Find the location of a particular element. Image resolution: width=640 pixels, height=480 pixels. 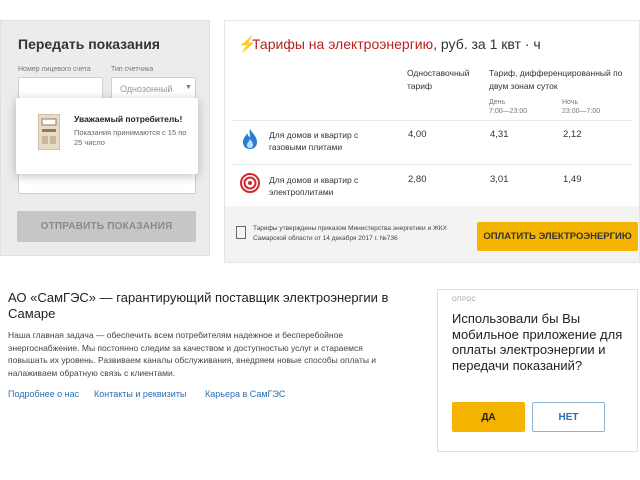

row-electric-label: Для домов и квартир с электроплитами is located at coordinates (314, 186).